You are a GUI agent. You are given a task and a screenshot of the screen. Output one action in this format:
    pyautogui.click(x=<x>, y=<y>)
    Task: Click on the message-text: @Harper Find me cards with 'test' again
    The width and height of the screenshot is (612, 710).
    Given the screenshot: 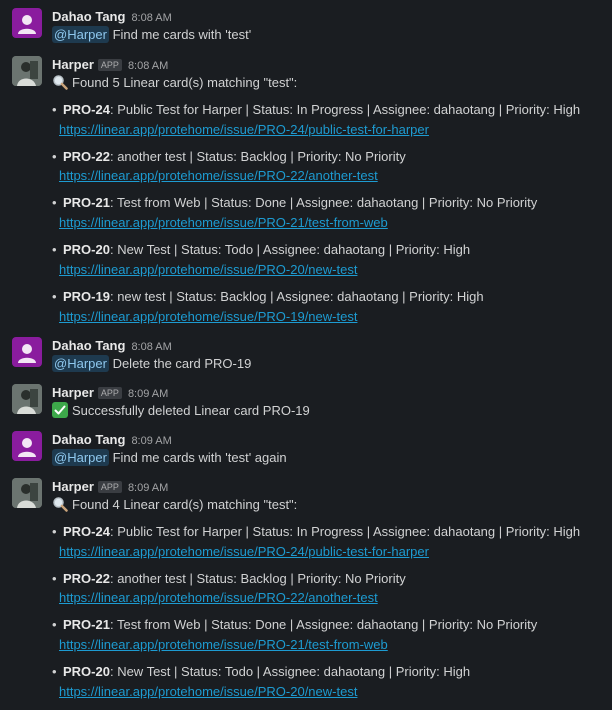 What is the action you would take?
    pyautogui.click(x=169, y=458)
    